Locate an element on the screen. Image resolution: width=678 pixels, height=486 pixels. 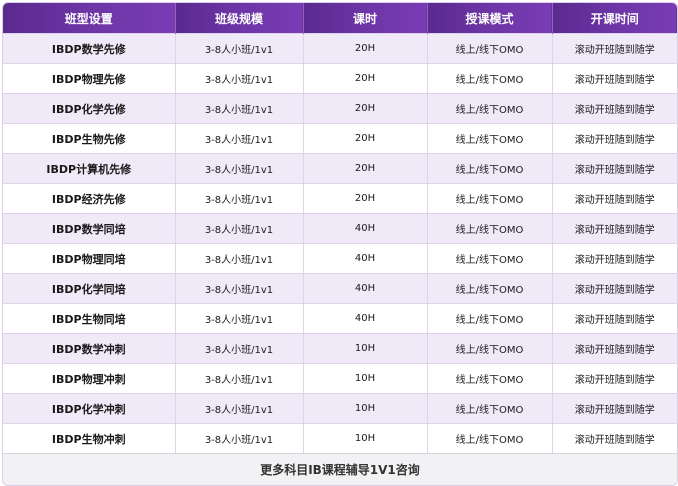
table-row: IBDP生物同培 3-8人小班/1v1 40H 线上/线下OMO 滚动开班随到随学 is located at coordinates (340, 318).